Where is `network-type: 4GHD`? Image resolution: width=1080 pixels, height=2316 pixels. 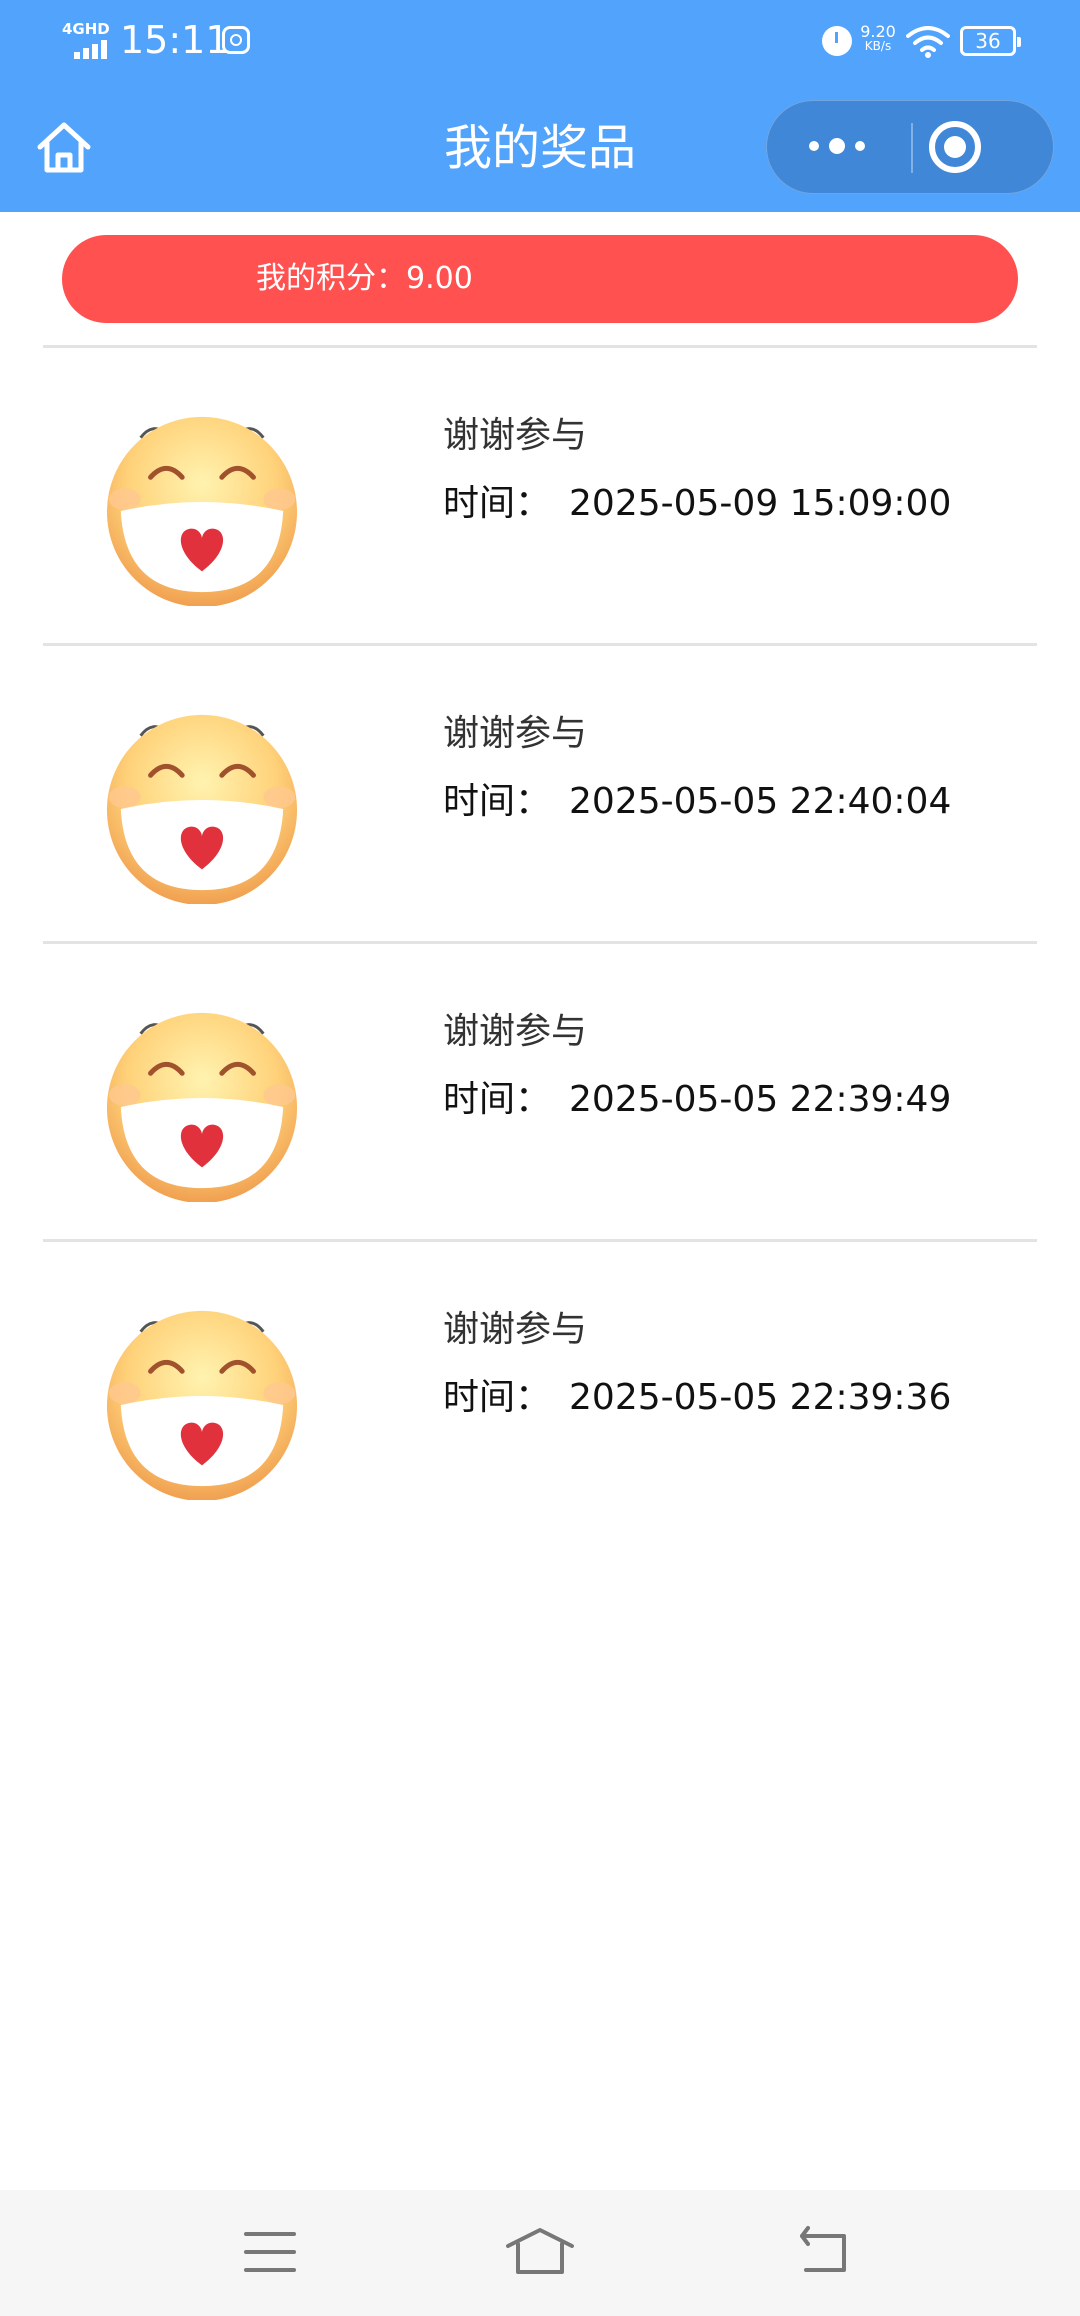 network-type: 4GHD is located at coordinates (86, 29).